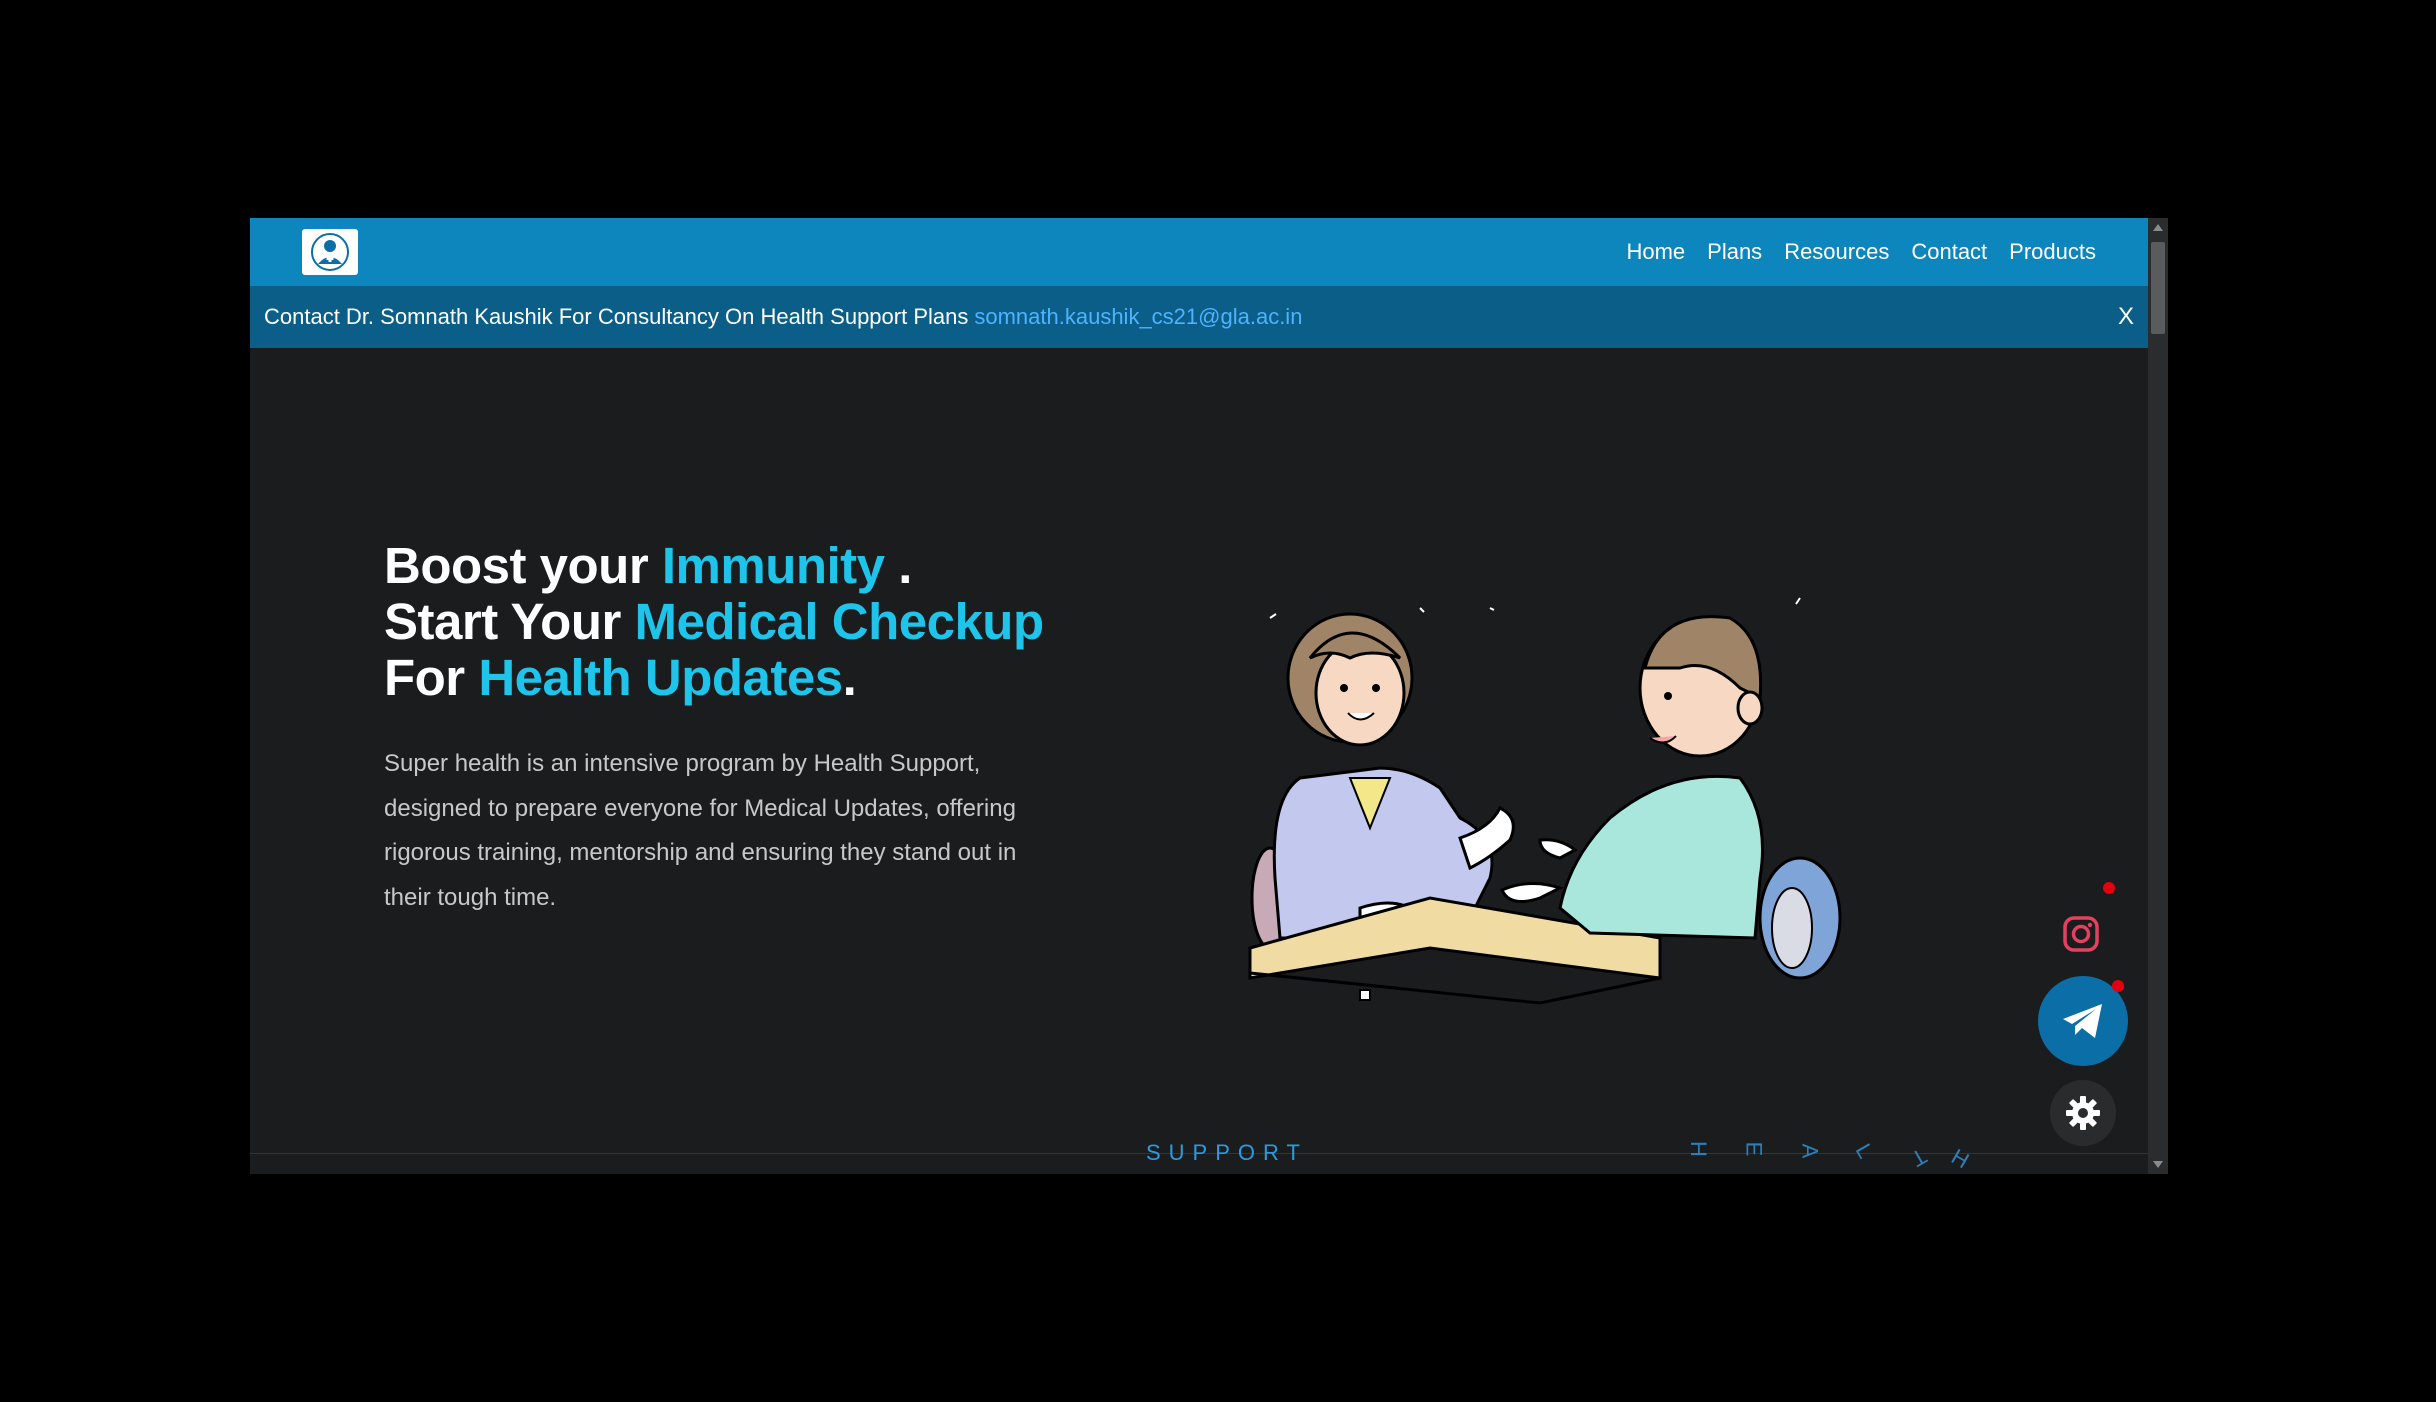 Image resolution: width=2436 pixels, height=1402 pixels. I want to click on healthy-animated-letters: H E A L T H, so click(1838, 1152).